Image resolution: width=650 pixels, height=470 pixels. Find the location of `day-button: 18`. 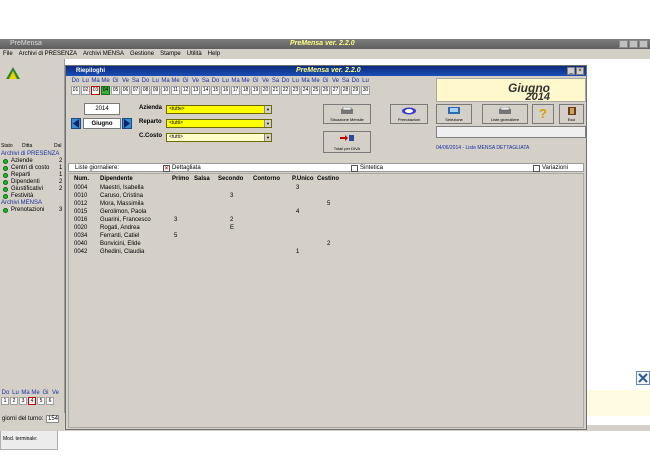

day-button: 18 is located at coordinates (245, 90).